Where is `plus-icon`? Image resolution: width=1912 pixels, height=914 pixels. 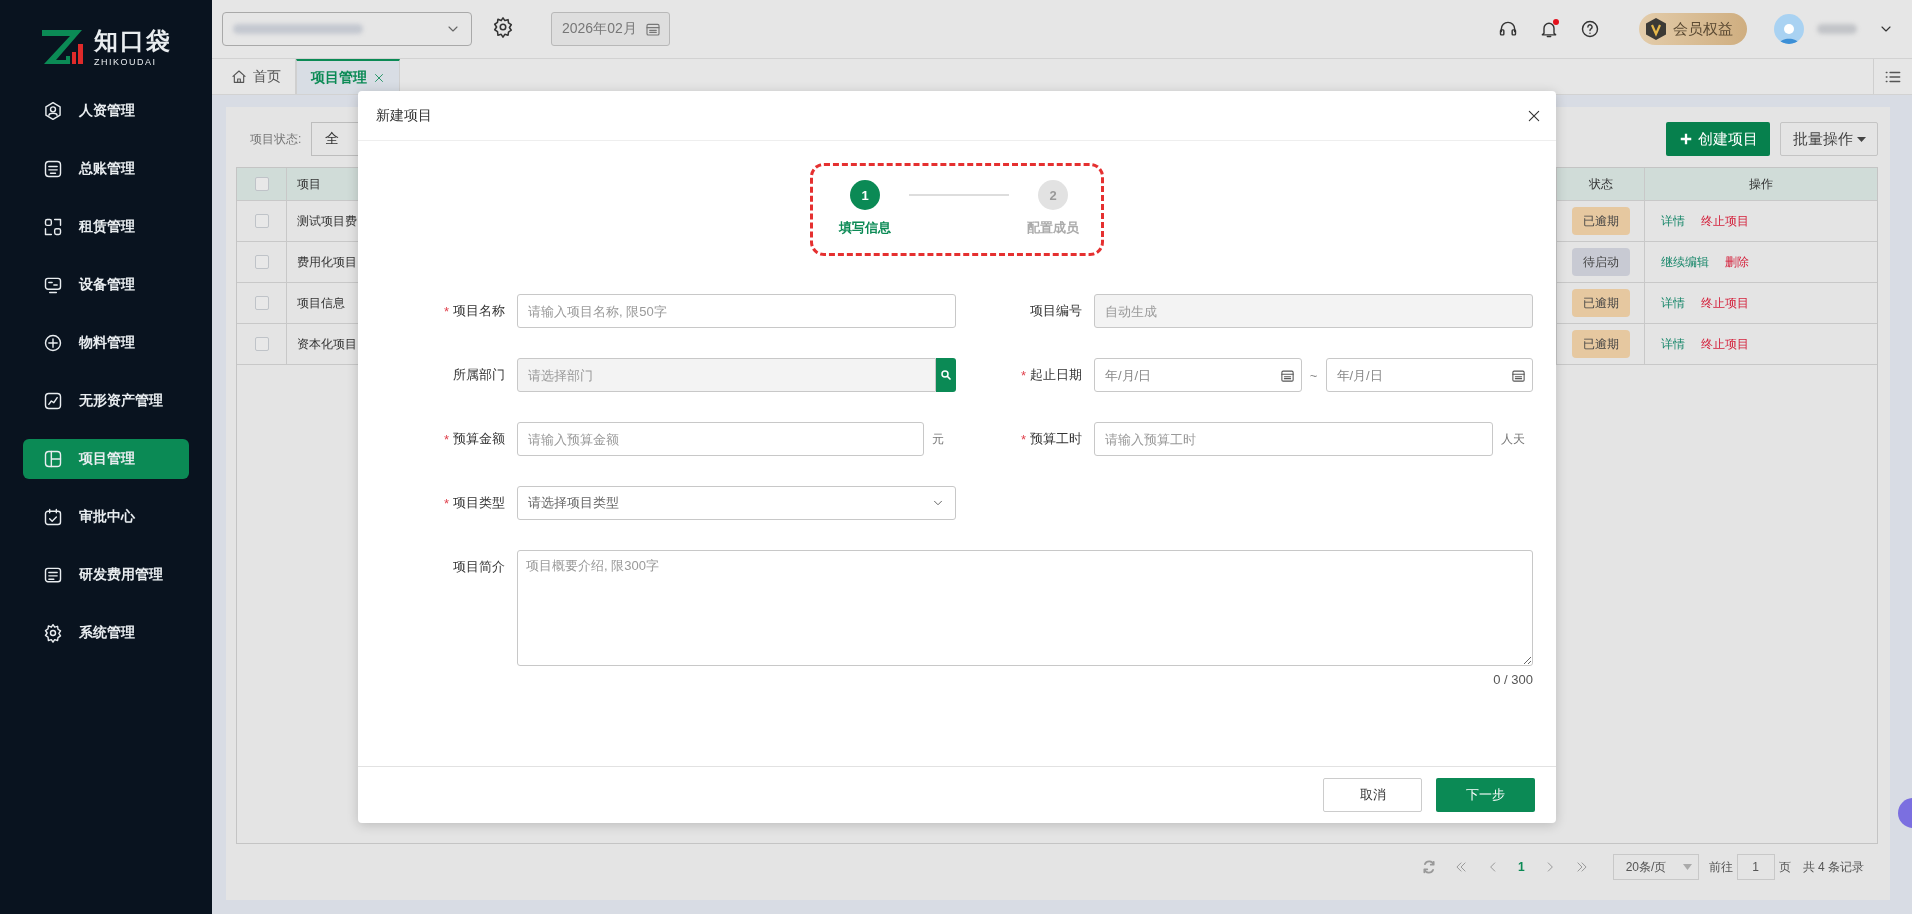 plus-icon is located at coordinates (1685, 139).